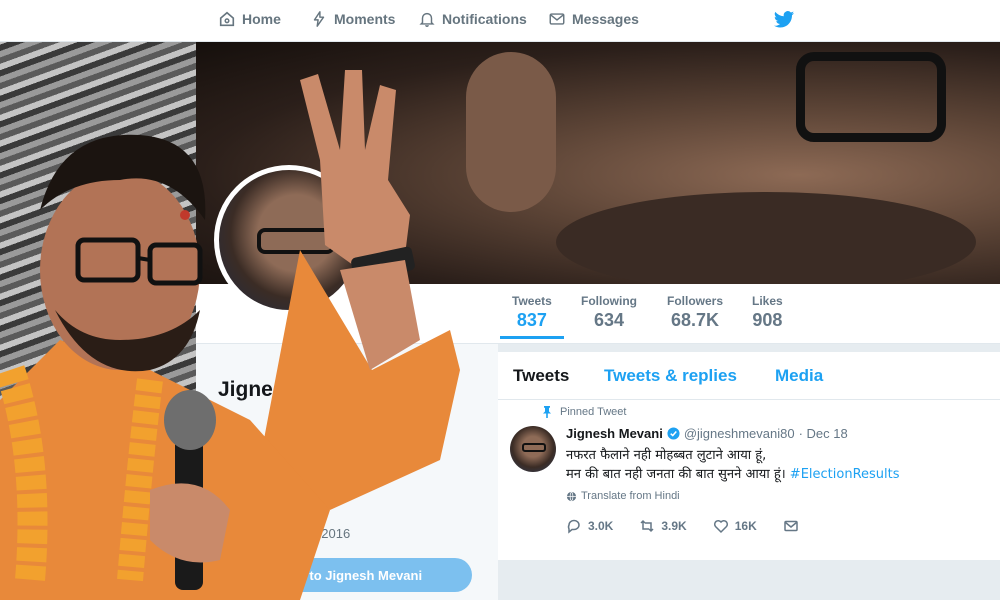 Image resolution: width=1000 pixels, height=600 pixels. Describe the element at coordinates (670, 376) in the screenshot. I see `tab-tweets-replies: Tweets & replies` at that location.